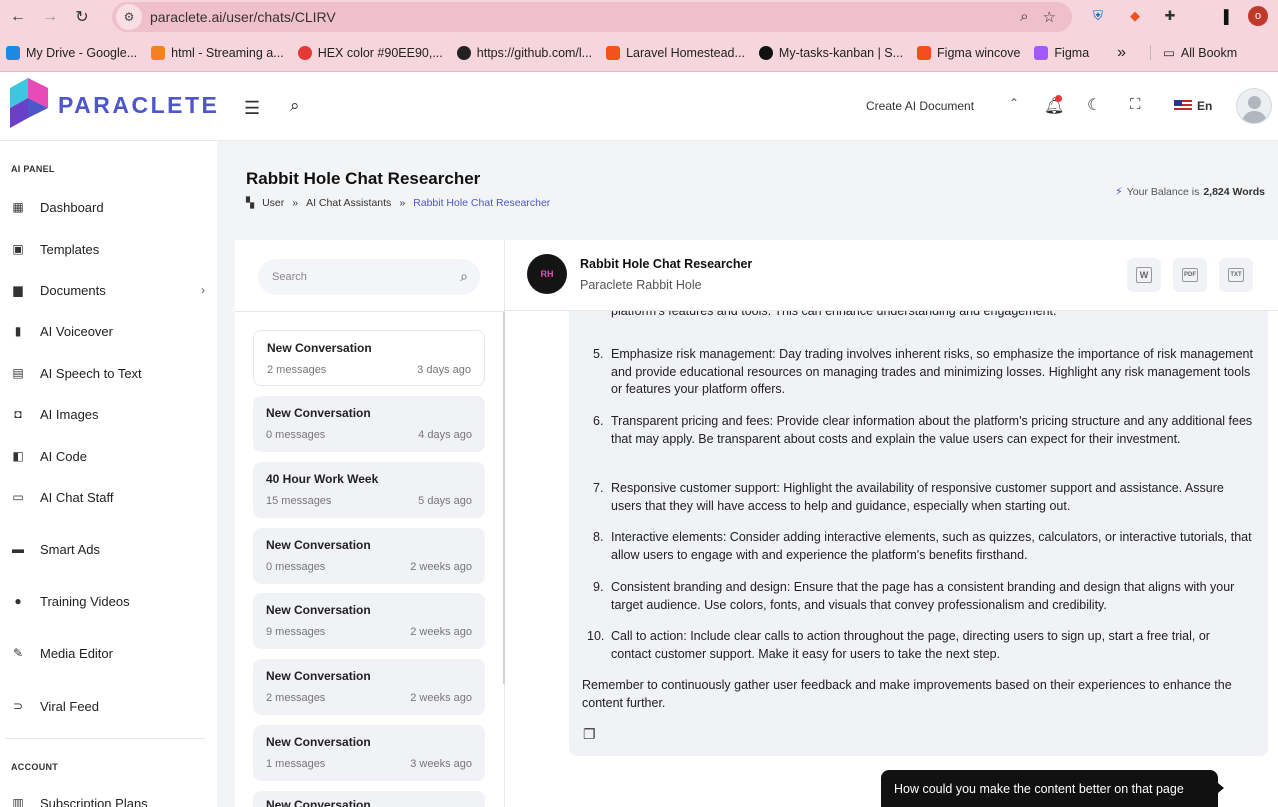 This screenshot has width=1278, height=807. I want to click on sidebar-item-label: Dashboard, so click(72, 207).